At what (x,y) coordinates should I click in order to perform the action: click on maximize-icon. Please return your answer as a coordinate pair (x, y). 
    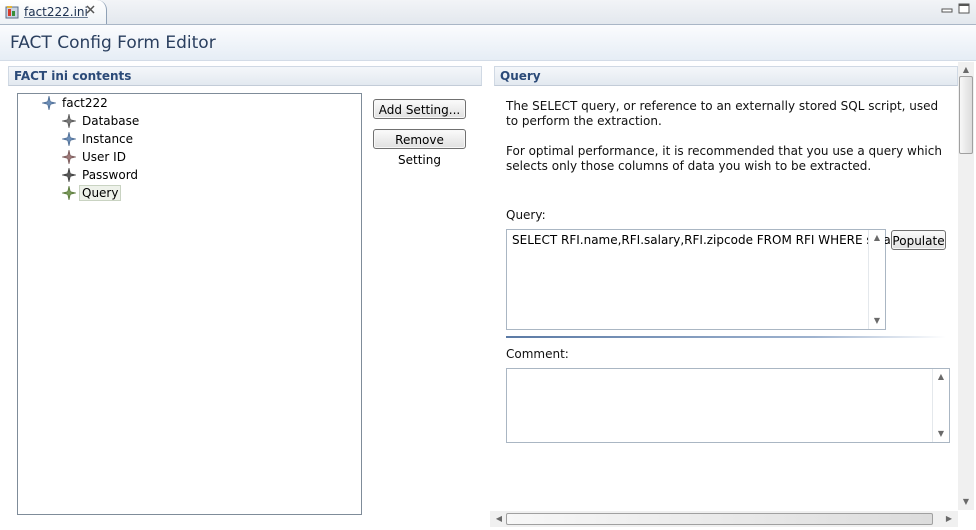
    Looking at the image, I should click on (964, 9).